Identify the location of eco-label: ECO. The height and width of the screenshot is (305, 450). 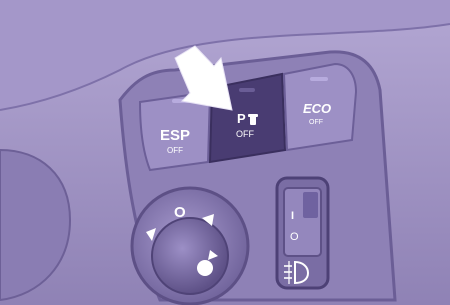
(317, 108).